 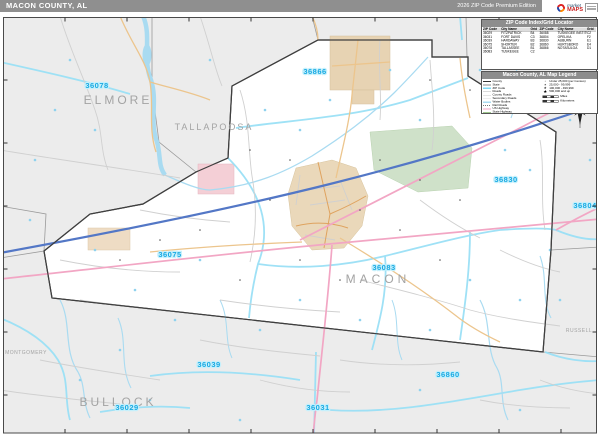 What do you see at coordinates (383, 267) in the screenshot?
I see `zip-code-label: 36083` at bounding box center [383, 267].